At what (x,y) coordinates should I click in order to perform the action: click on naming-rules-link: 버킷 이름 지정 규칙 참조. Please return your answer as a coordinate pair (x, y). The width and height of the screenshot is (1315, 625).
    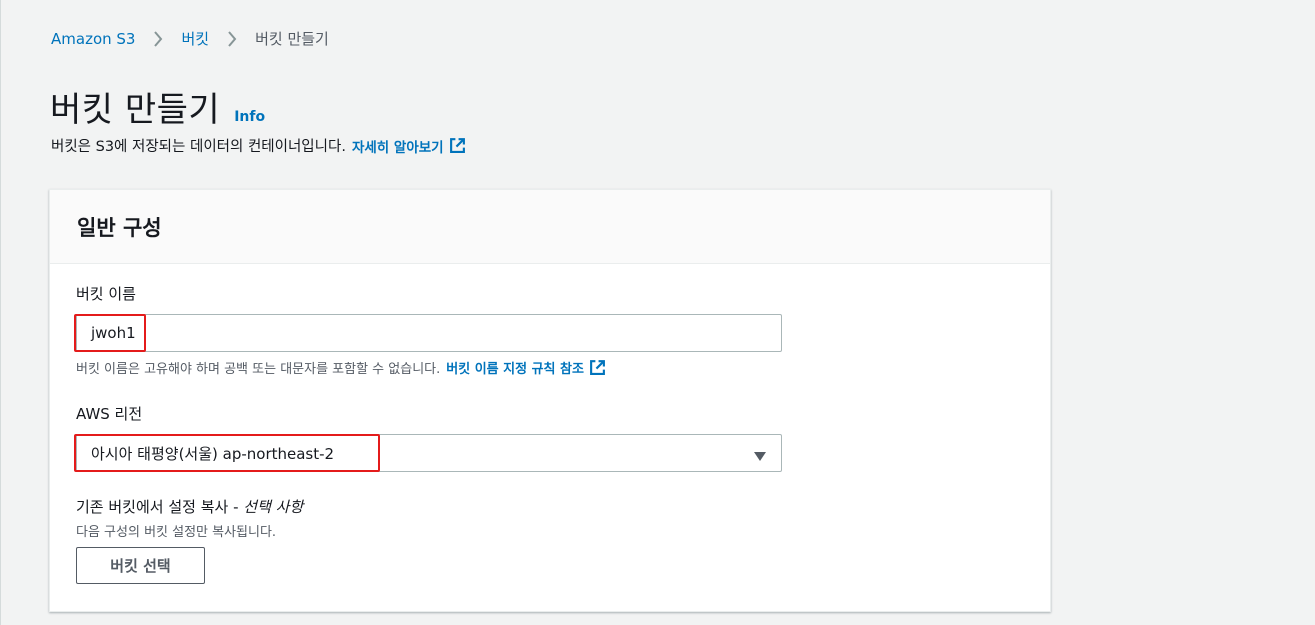
    Looking at the image, I should click on (526, 367).